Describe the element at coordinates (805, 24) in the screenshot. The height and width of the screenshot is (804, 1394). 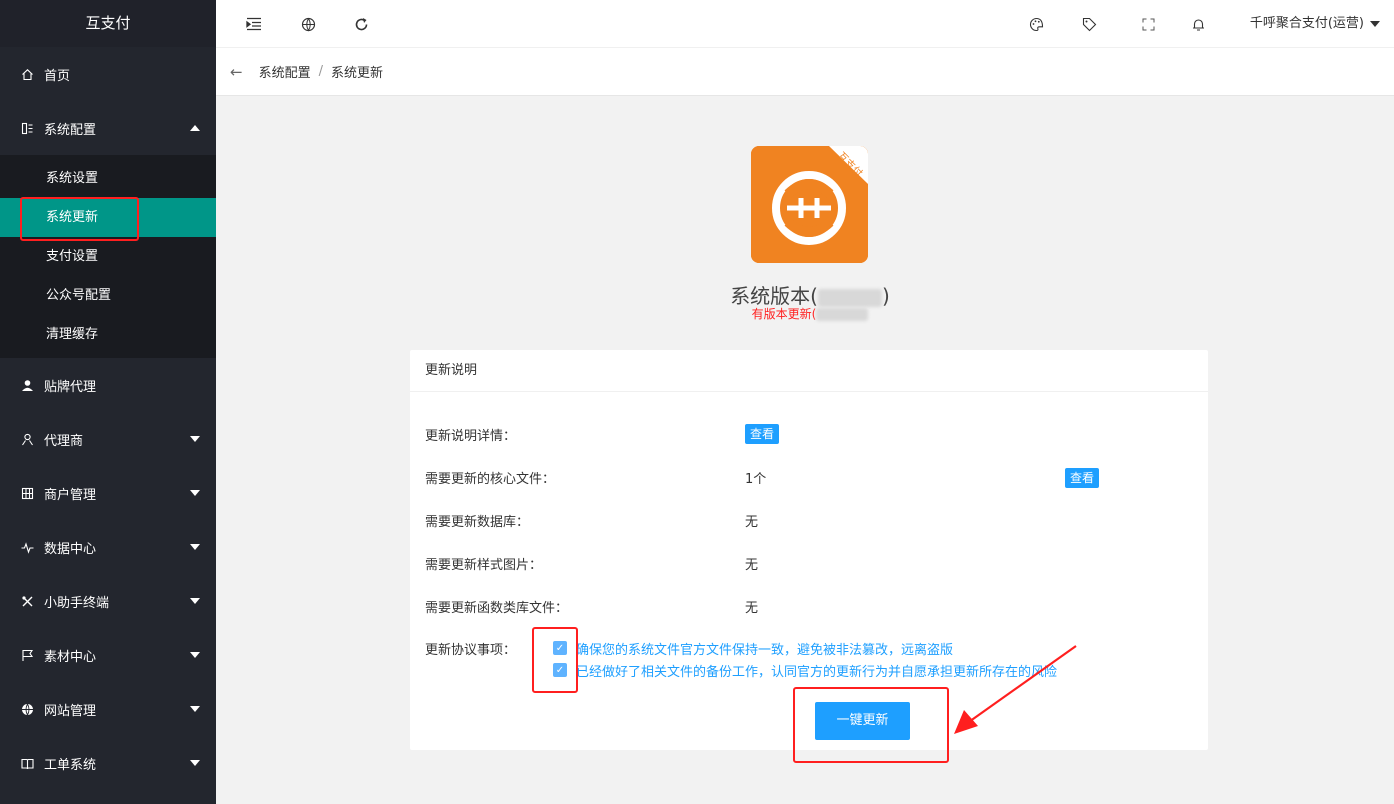
I see `top-header: 千呼聚合支付(运营)` at that location.